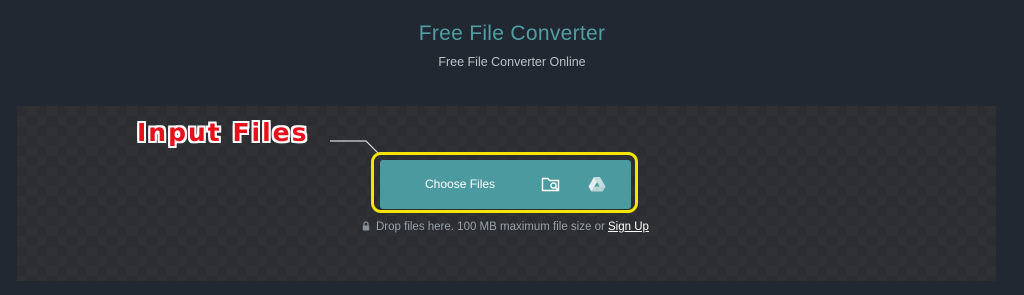  What do you see at coordinates (366, 227) in the screenshot?
I see `lock-icon` at bounding box center [366, 227].